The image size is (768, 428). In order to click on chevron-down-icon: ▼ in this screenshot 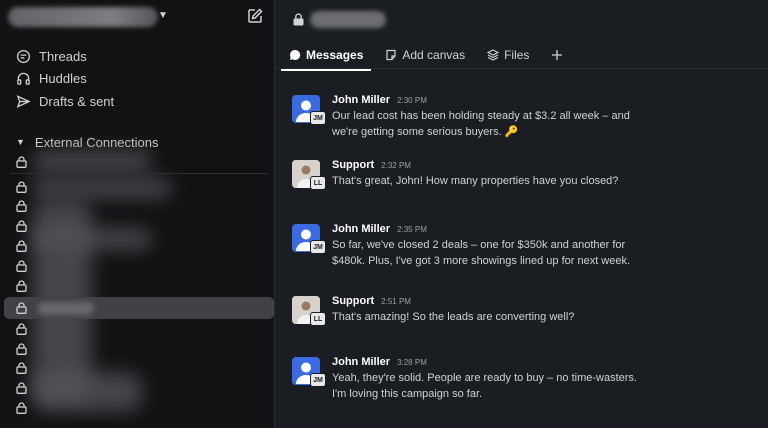, I will do `click(163, 15)`.